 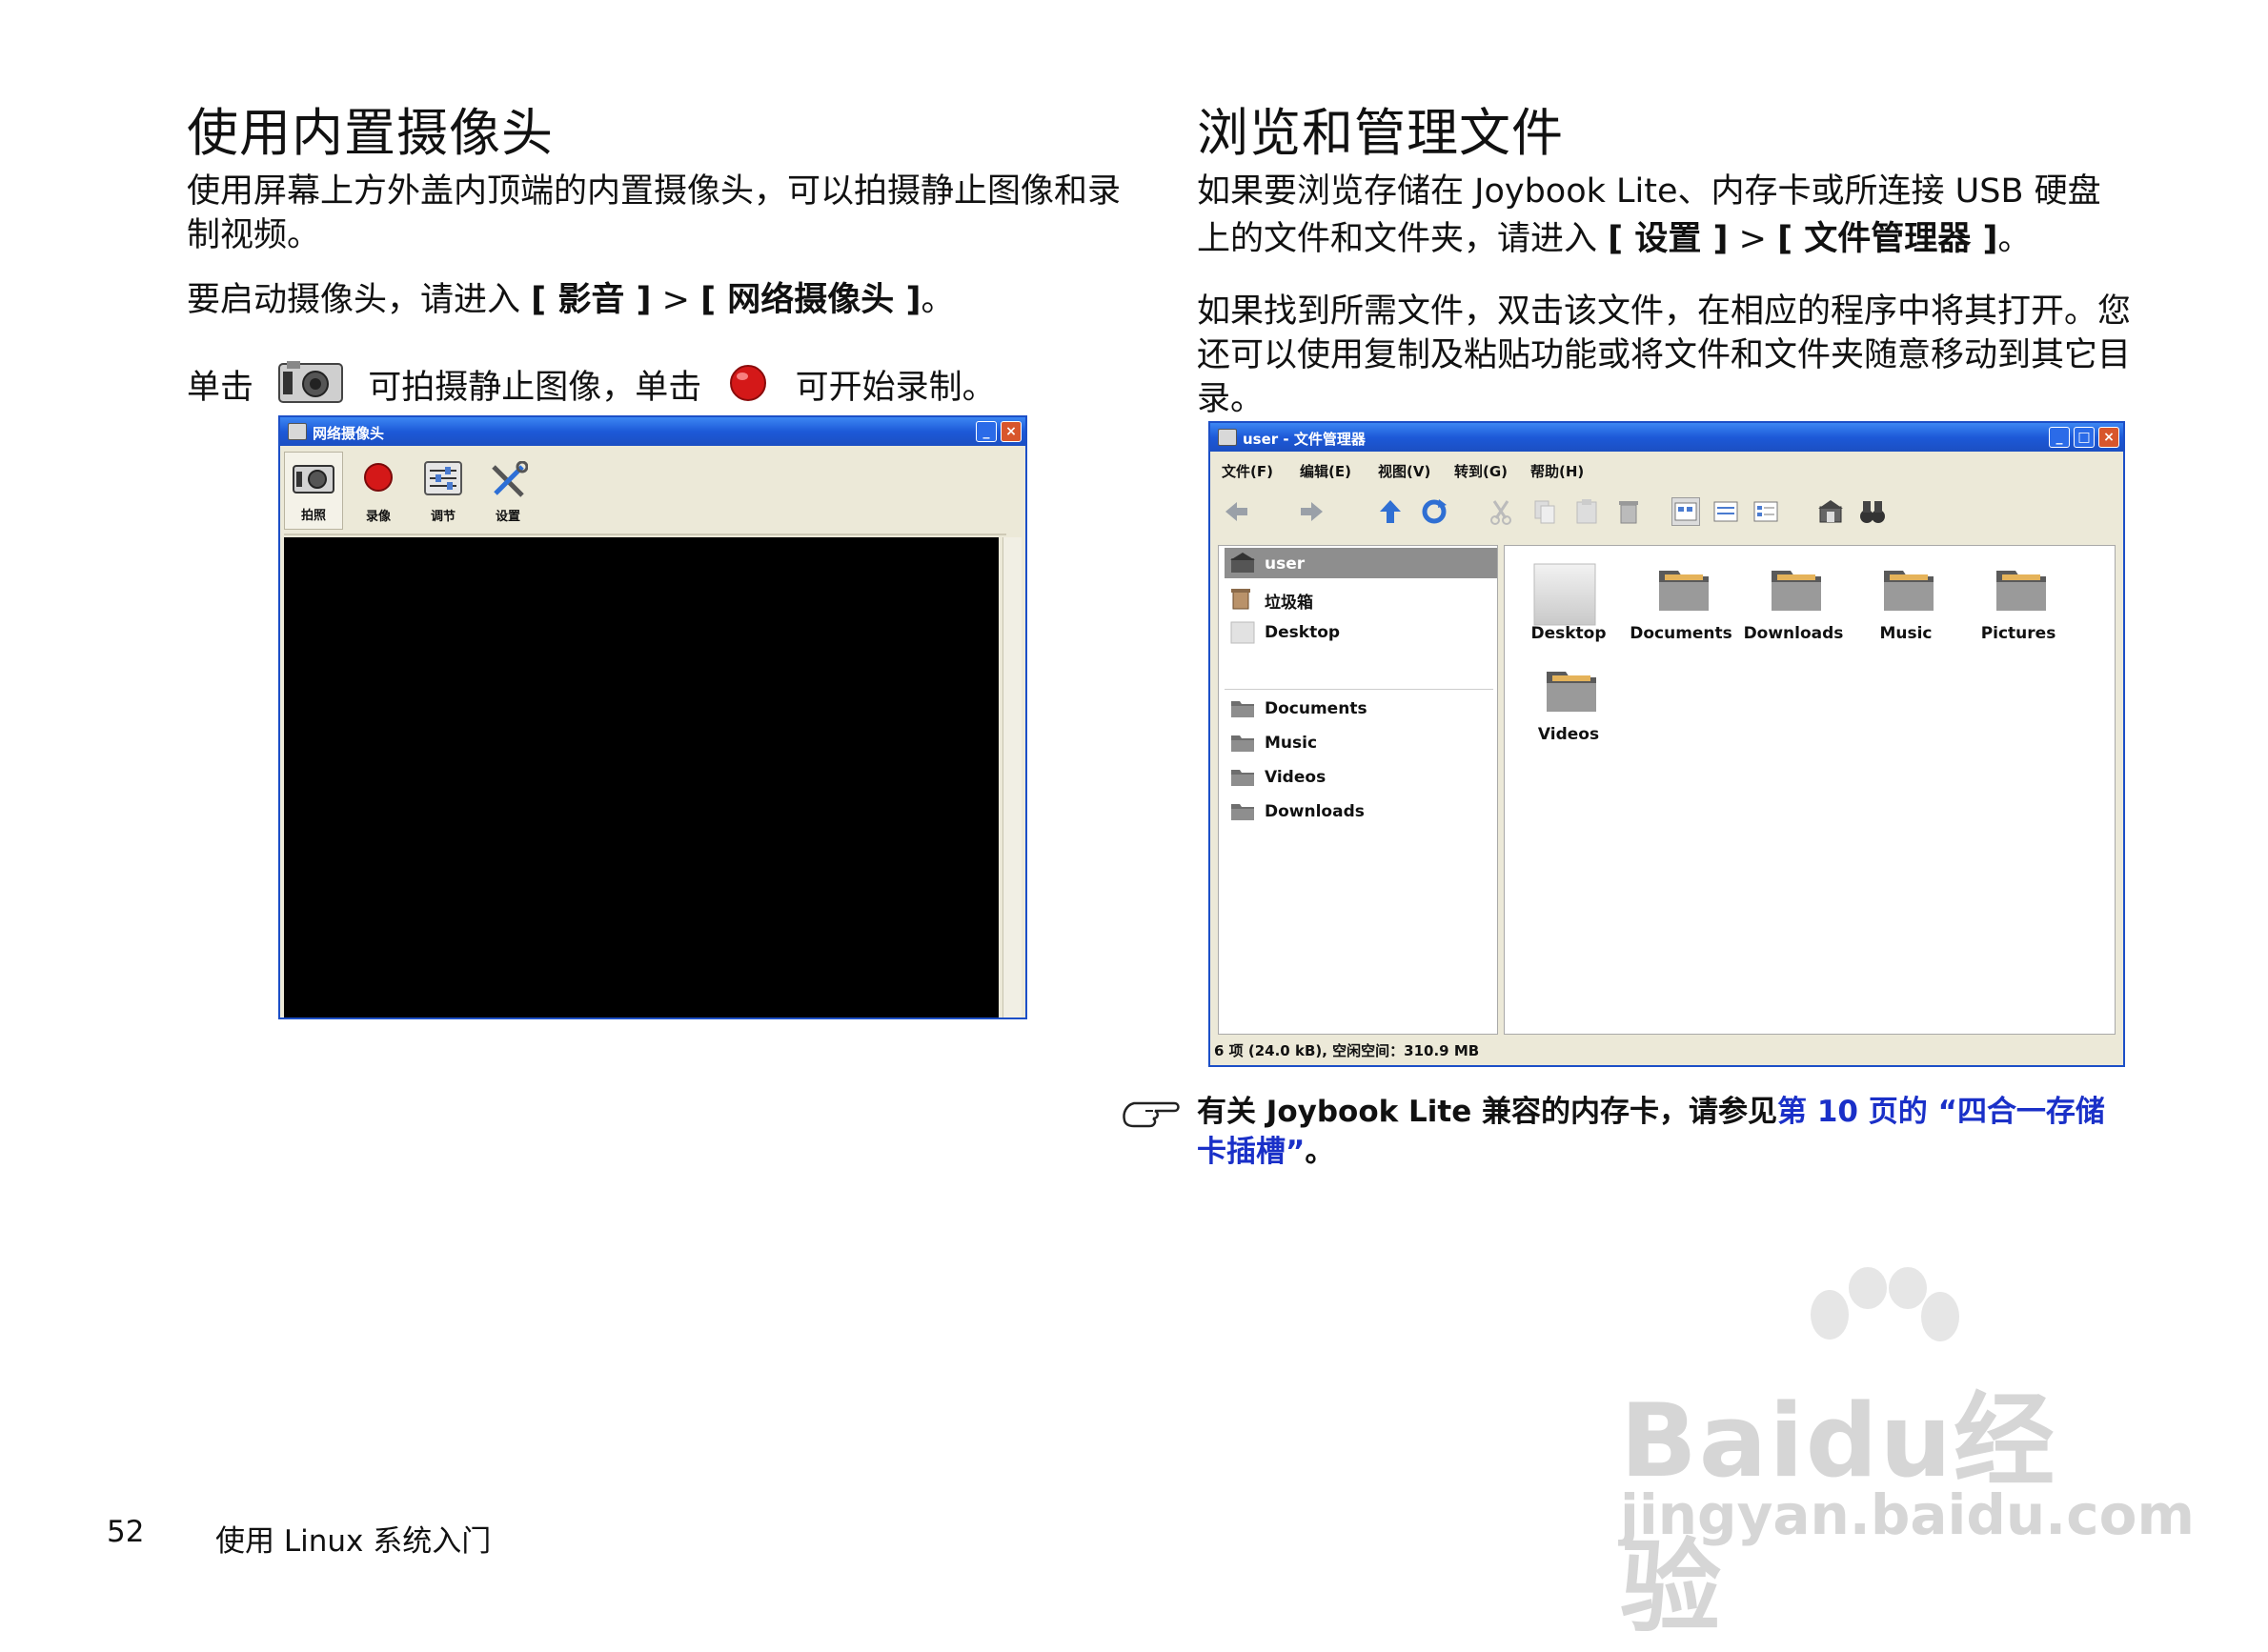 I want to click on fm-minimize-button: _, so click(x=2059, y=437).